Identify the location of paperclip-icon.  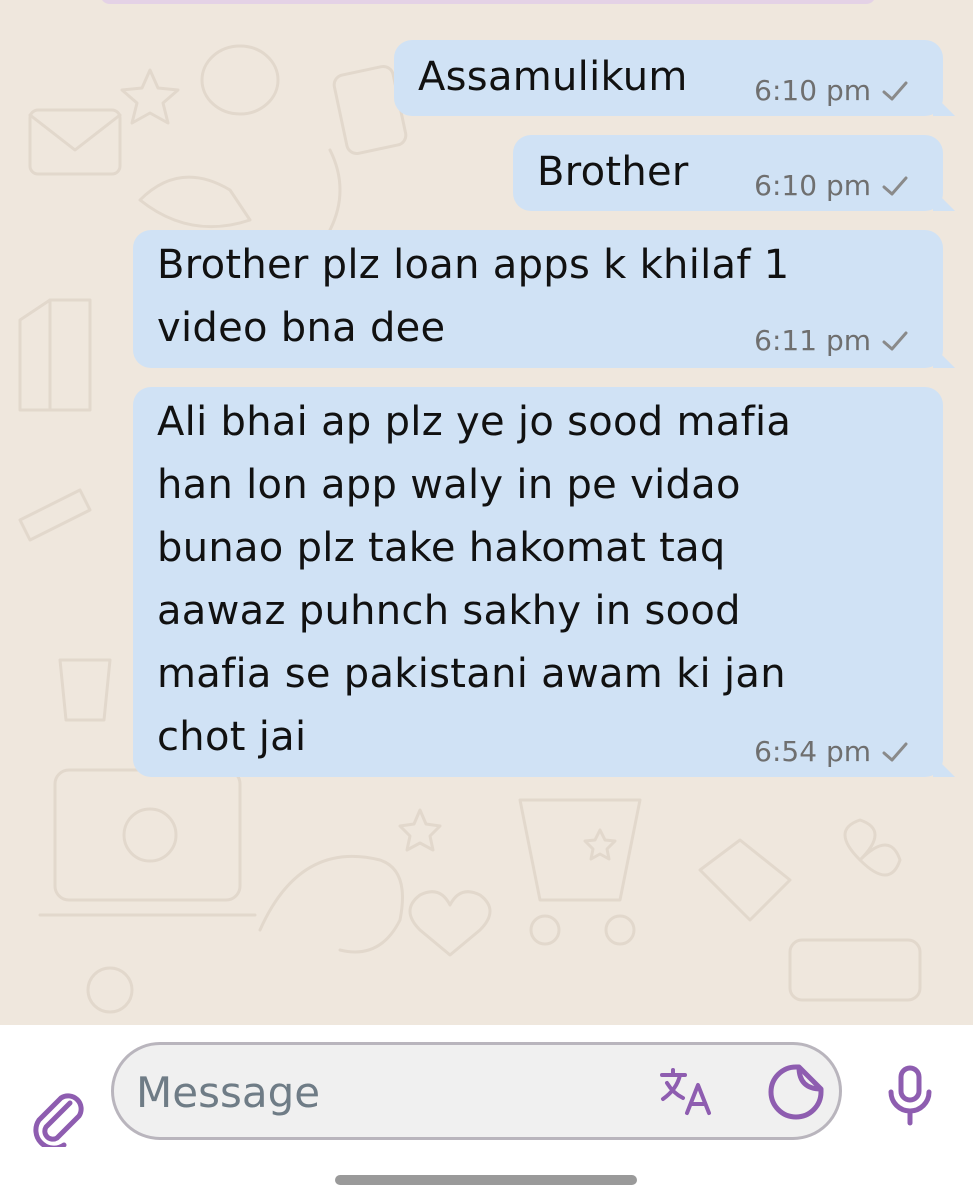
(58, 1122).